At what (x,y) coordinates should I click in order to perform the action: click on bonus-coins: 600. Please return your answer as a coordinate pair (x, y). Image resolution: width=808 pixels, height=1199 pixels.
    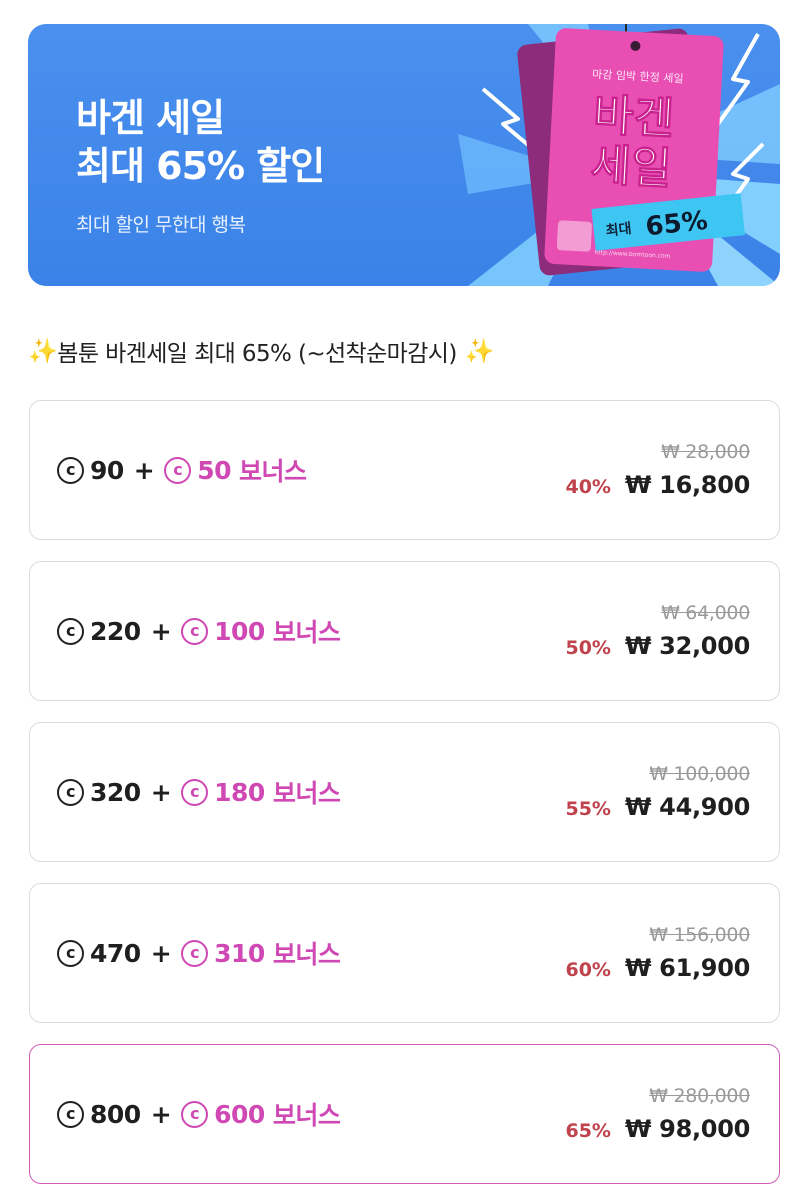
    Looking at the image, I should click on (239, 1114).